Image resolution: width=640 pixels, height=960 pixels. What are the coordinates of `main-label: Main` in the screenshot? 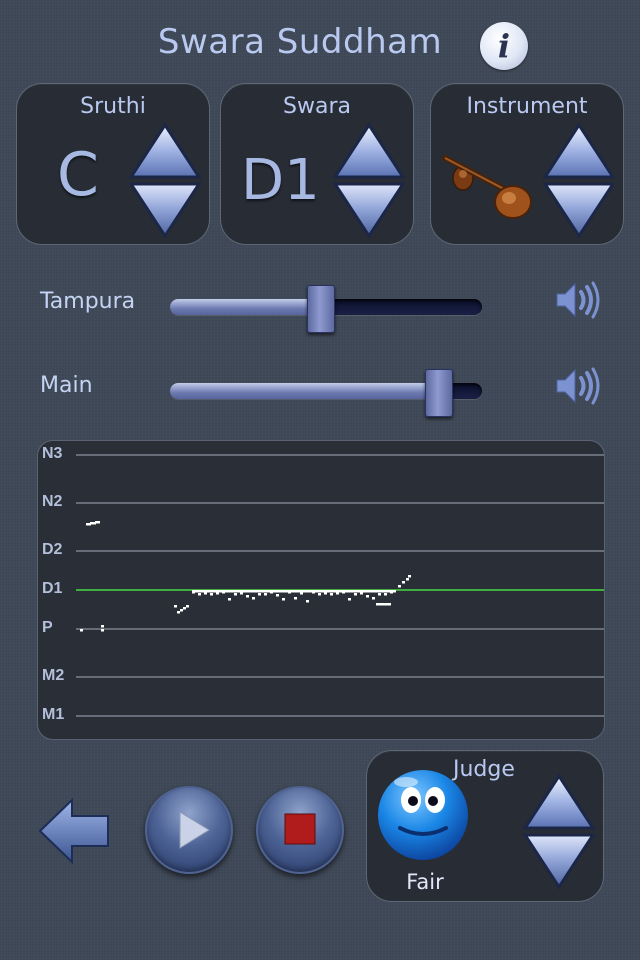 It's located at (66, 385).